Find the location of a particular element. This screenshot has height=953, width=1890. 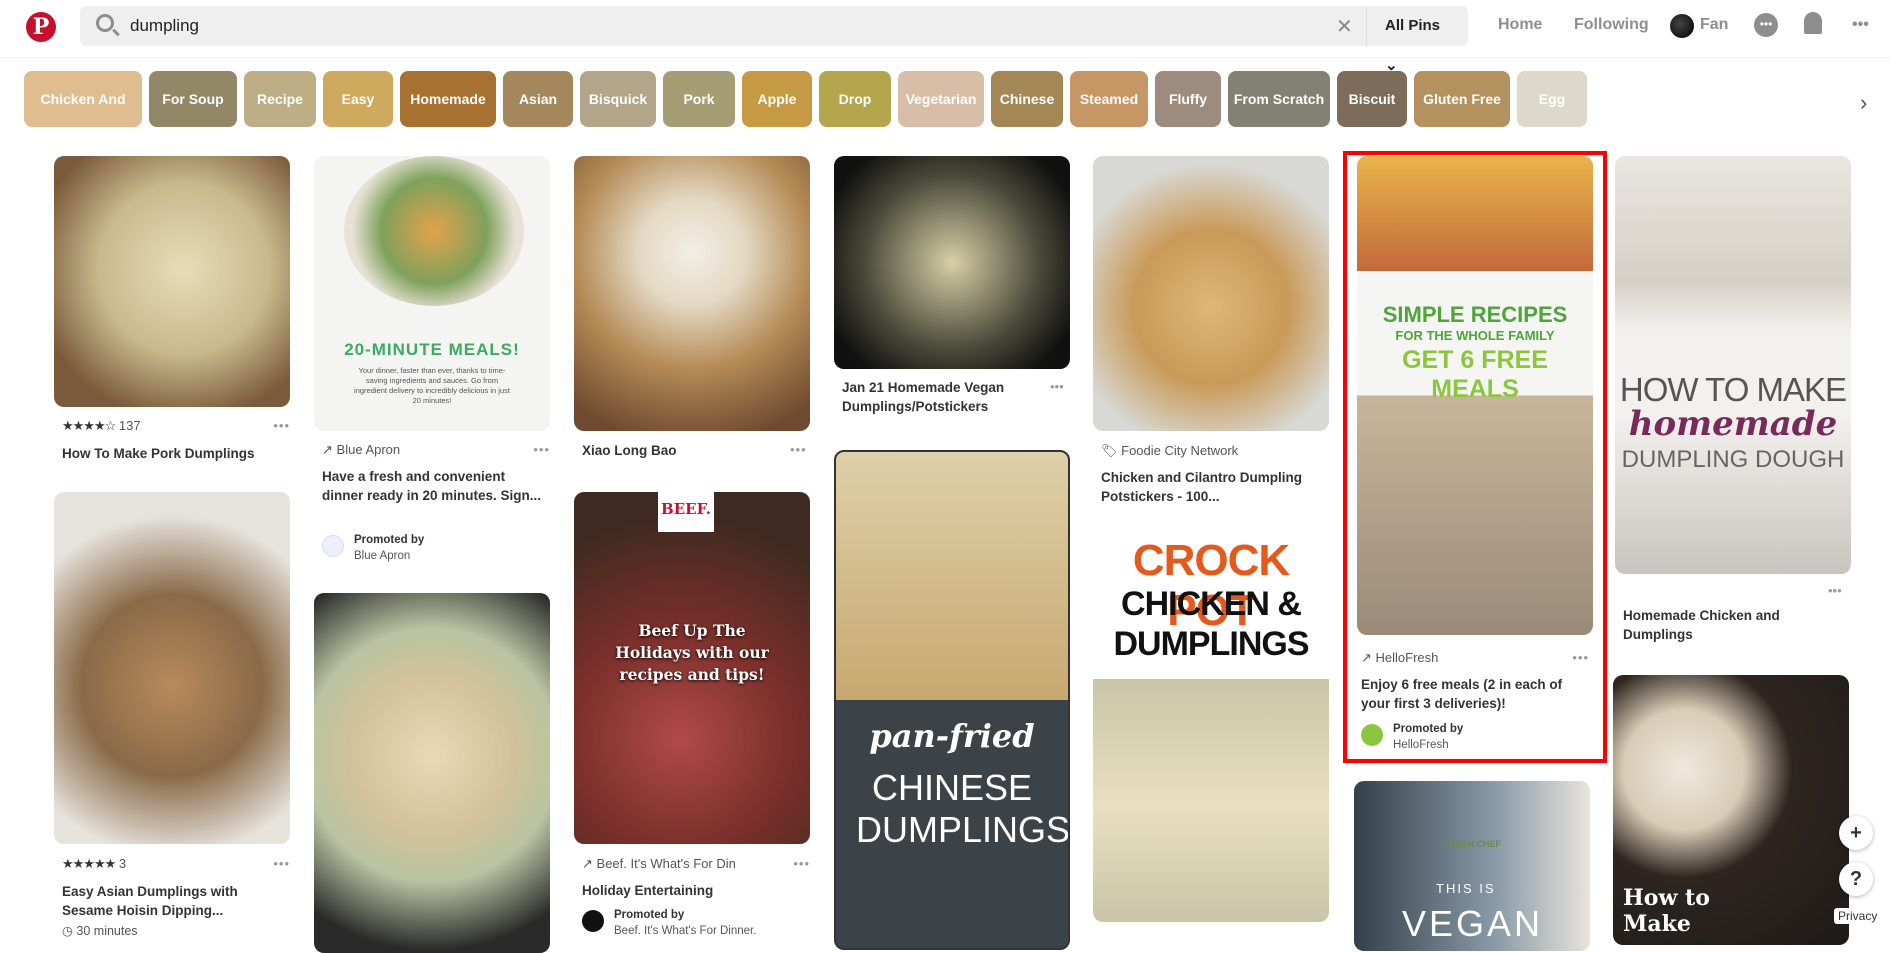

add-pin-button: + is located at coordinates (1856, 833).